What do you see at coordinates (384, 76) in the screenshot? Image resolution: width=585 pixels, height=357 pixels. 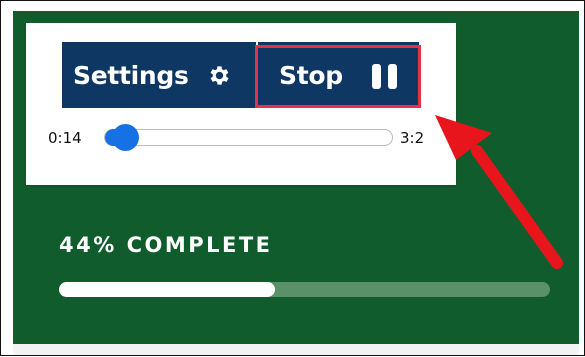 I see `pause-icon` at bounding box center [384, 76].